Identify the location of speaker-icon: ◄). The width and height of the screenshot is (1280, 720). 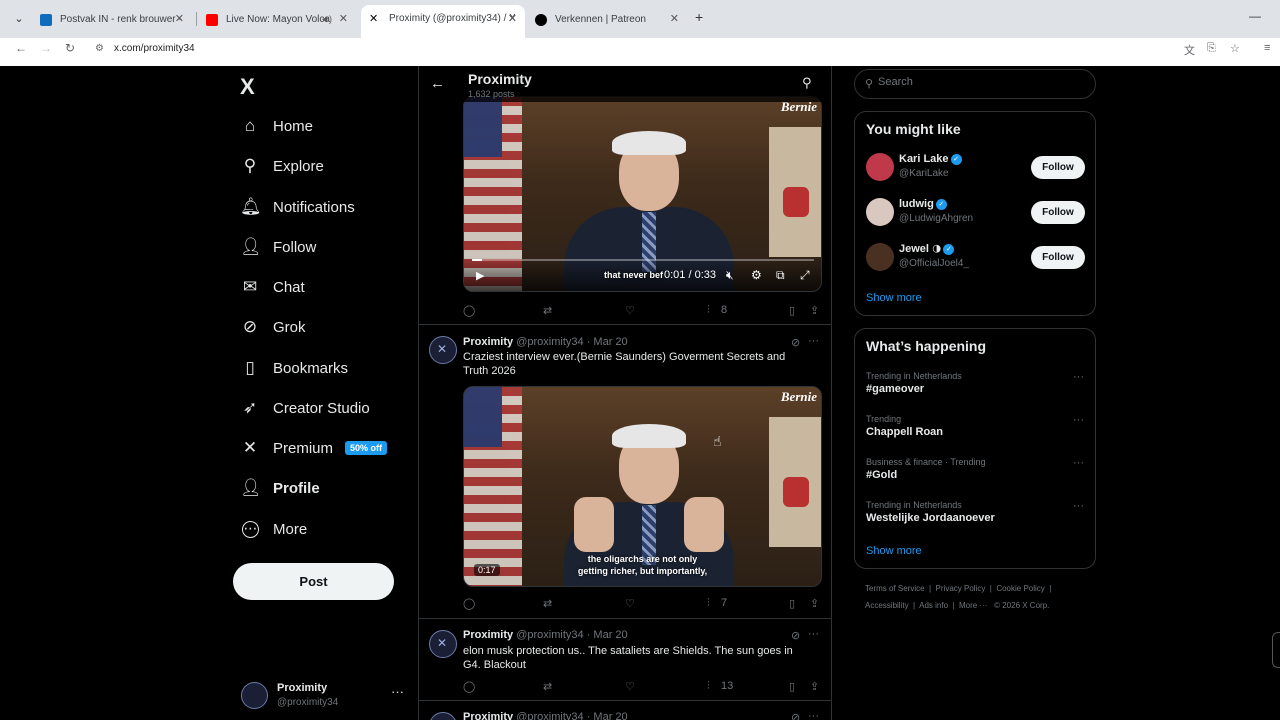
(326, 19).